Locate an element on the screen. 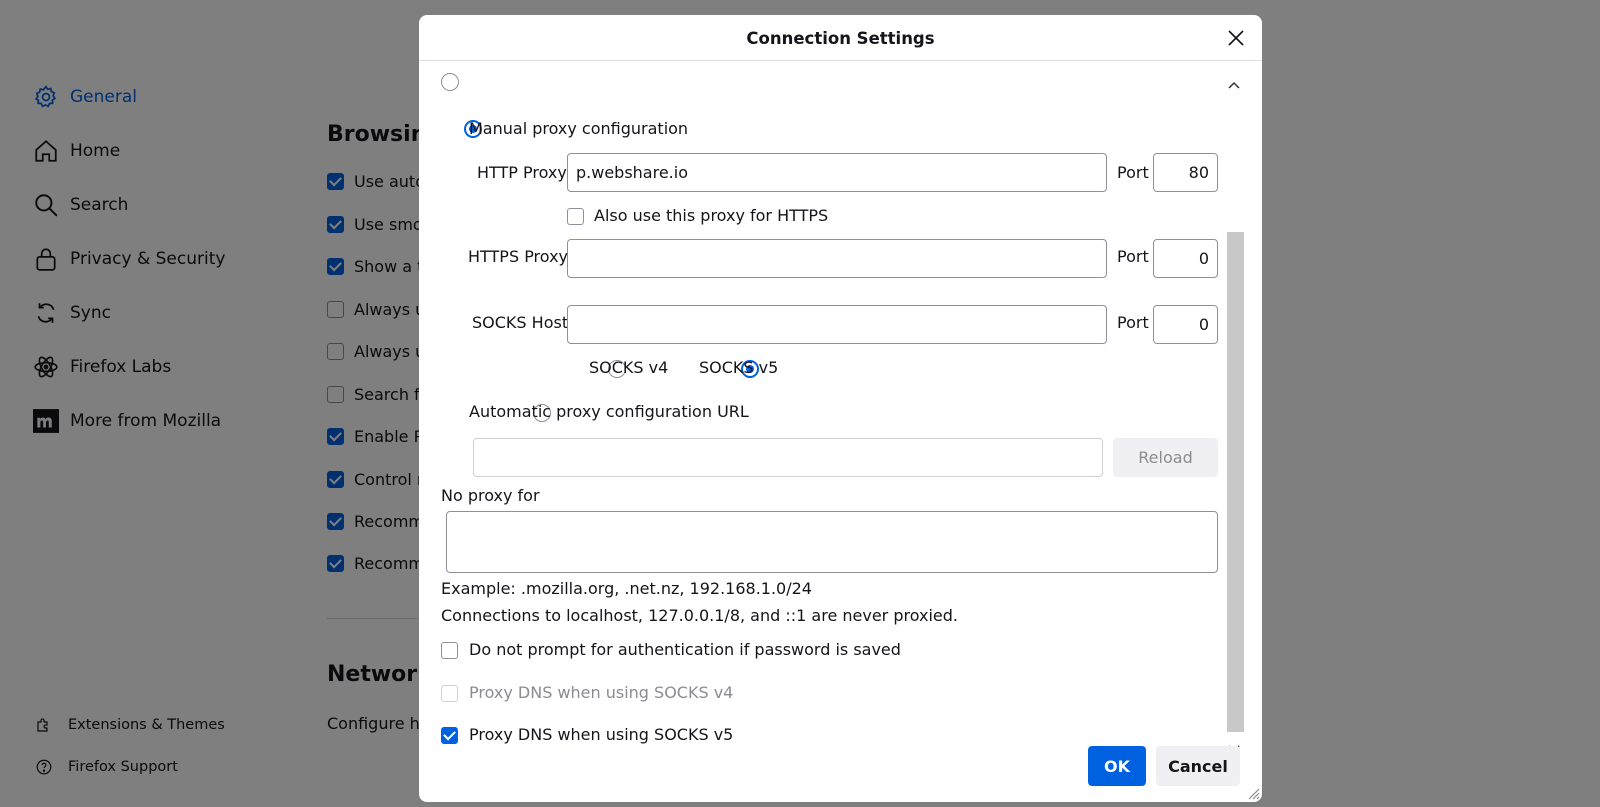  auto-proxy-label: Automatic proxy configuration URL is located at coordinates (609, 411).